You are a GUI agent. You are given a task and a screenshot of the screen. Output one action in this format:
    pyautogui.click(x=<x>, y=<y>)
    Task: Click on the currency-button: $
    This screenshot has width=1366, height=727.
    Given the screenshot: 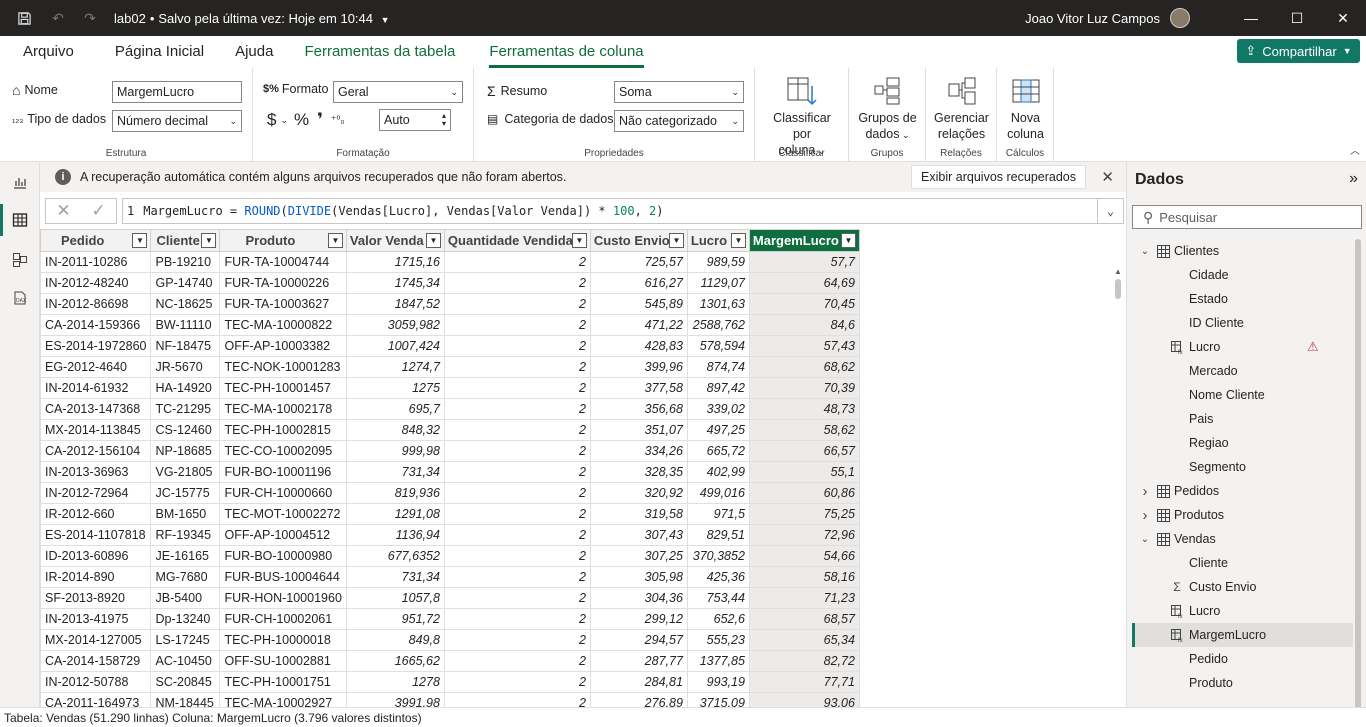 What is the action you would take?
    pyautogui.click(x=271, y=120)
    